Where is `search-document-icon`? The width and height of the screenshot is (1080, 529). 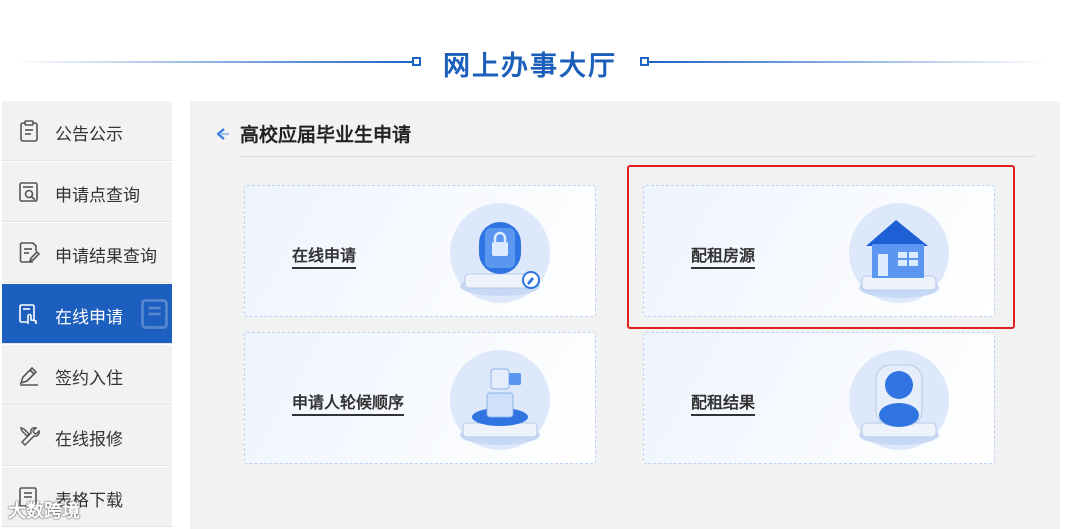
search-document-icon is located at coordinates (28, 192).